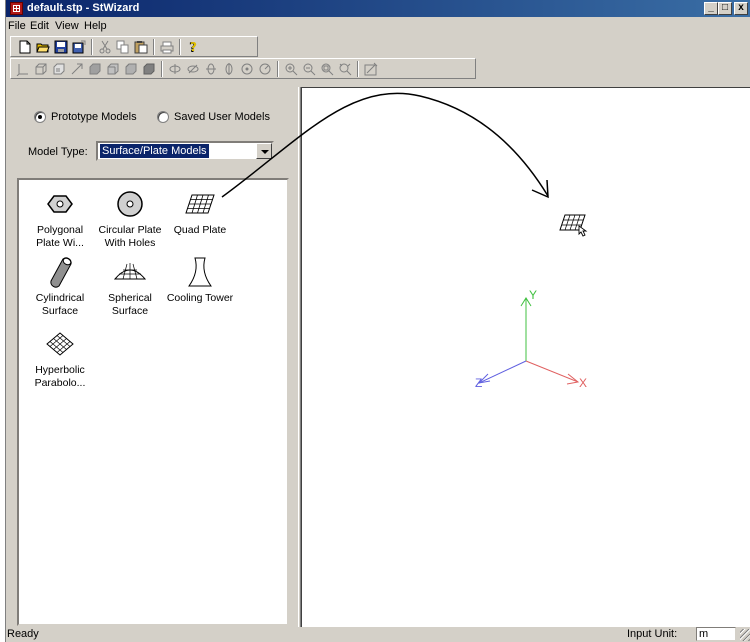 Image resolution: width=750 pixels, height=642 pixels. I want to click on window-title: default.stp - StWizard, so click(83, 8).